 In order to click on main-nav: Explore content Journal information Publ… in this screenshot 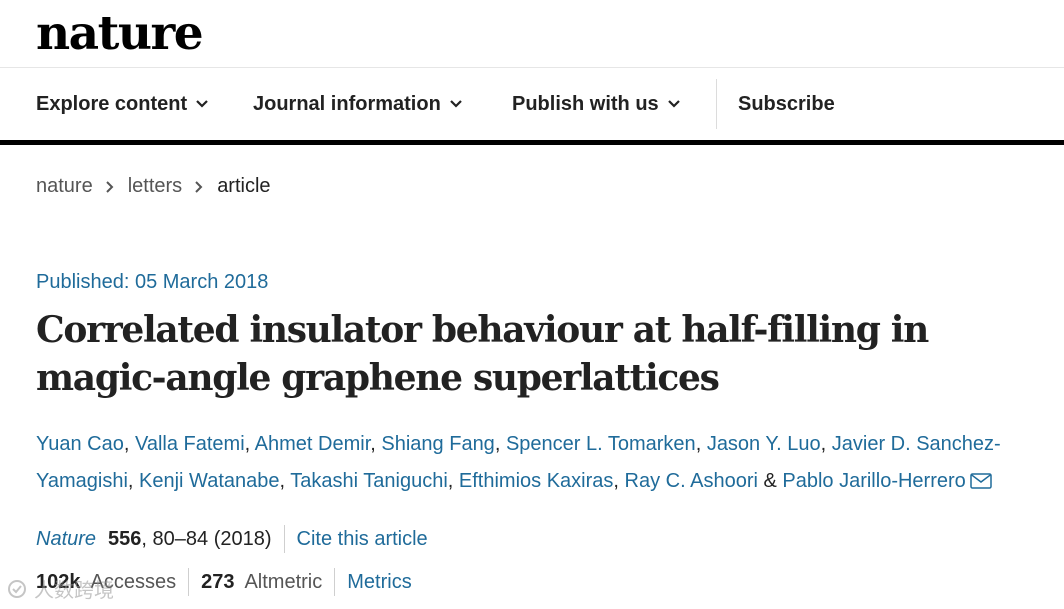, I will do `click(532, 104)`.